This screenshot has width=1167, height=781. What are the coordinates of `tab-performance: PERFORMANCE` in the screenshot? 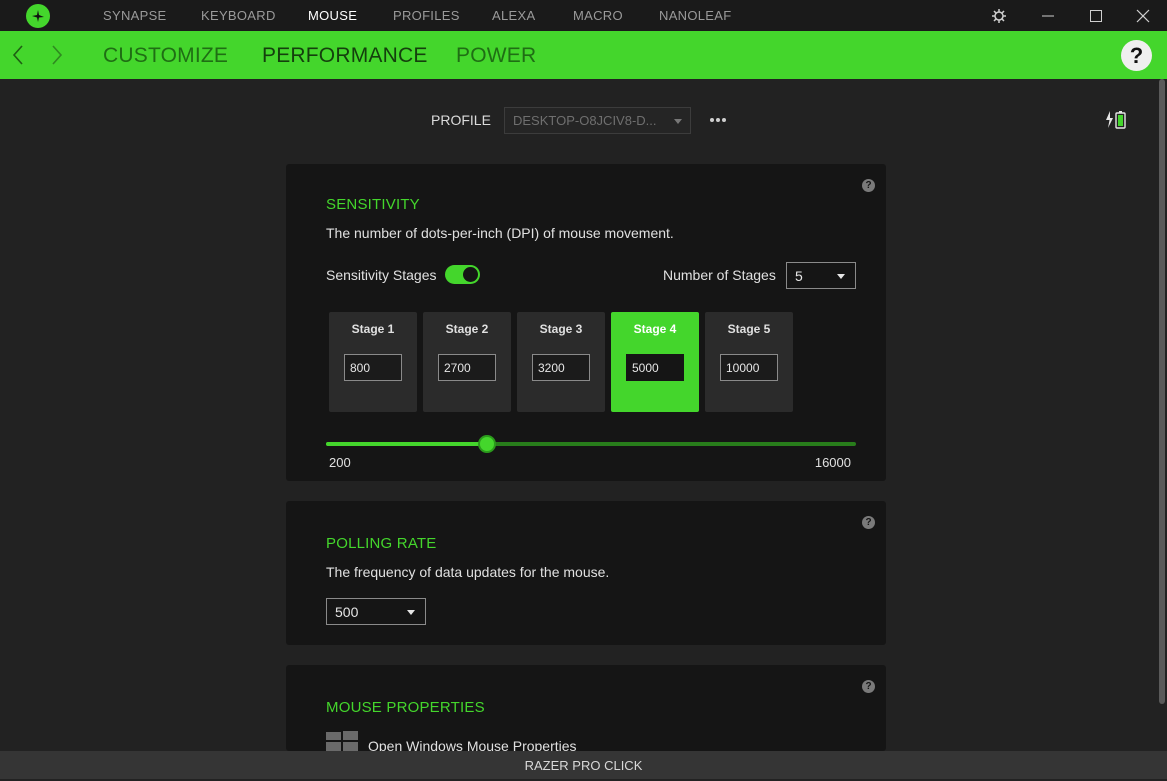 It's located at (345, 56).